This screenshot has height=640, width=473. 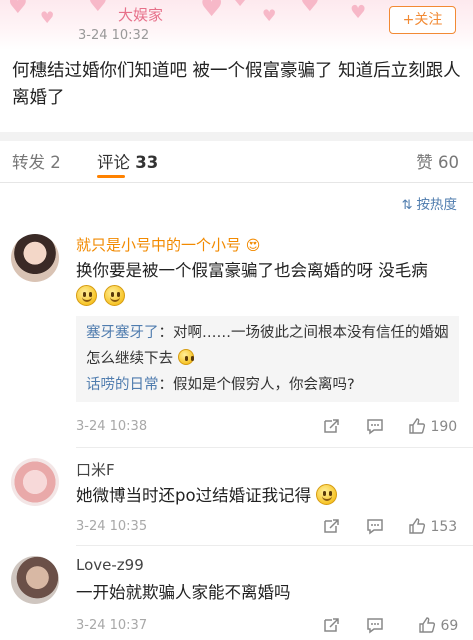 I want to click on tab-comment-label: 评论, so click(x=113, y=162).